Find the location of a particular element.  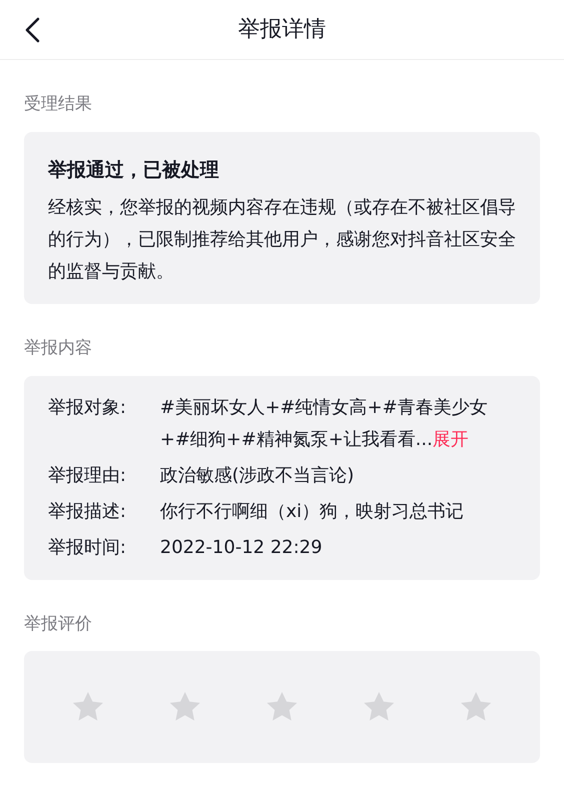

field-value: 政治敏感(涉政不当言论) is located at coordinates (258, 476).